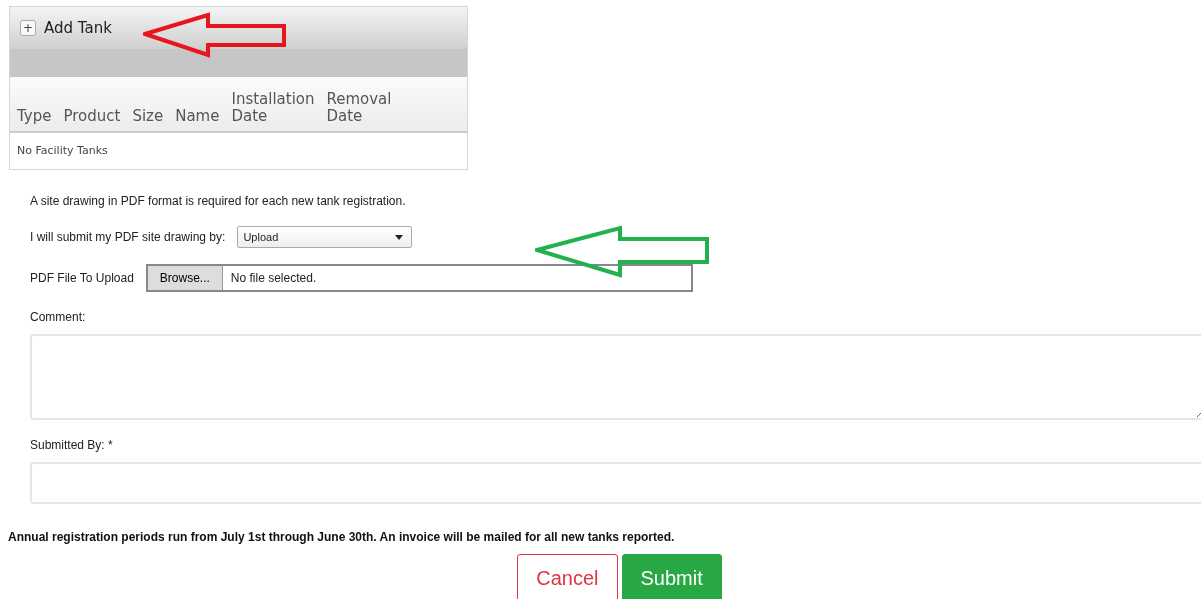  Describe the element at coordinates (273, 278) in the screenshot. I see `file-status: No file selected.` at that location.